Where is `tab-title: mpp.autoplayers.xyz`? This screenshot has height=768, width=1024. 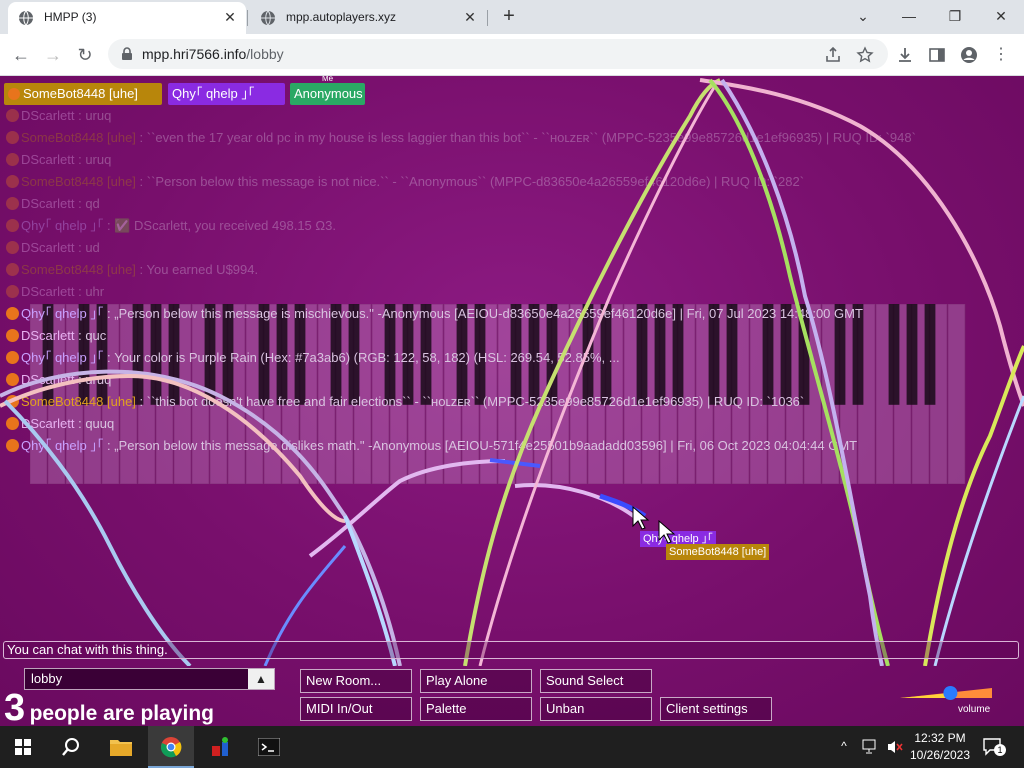 tab-title: mpp.autoplayers.xyz is located at coordinates (341, 17).